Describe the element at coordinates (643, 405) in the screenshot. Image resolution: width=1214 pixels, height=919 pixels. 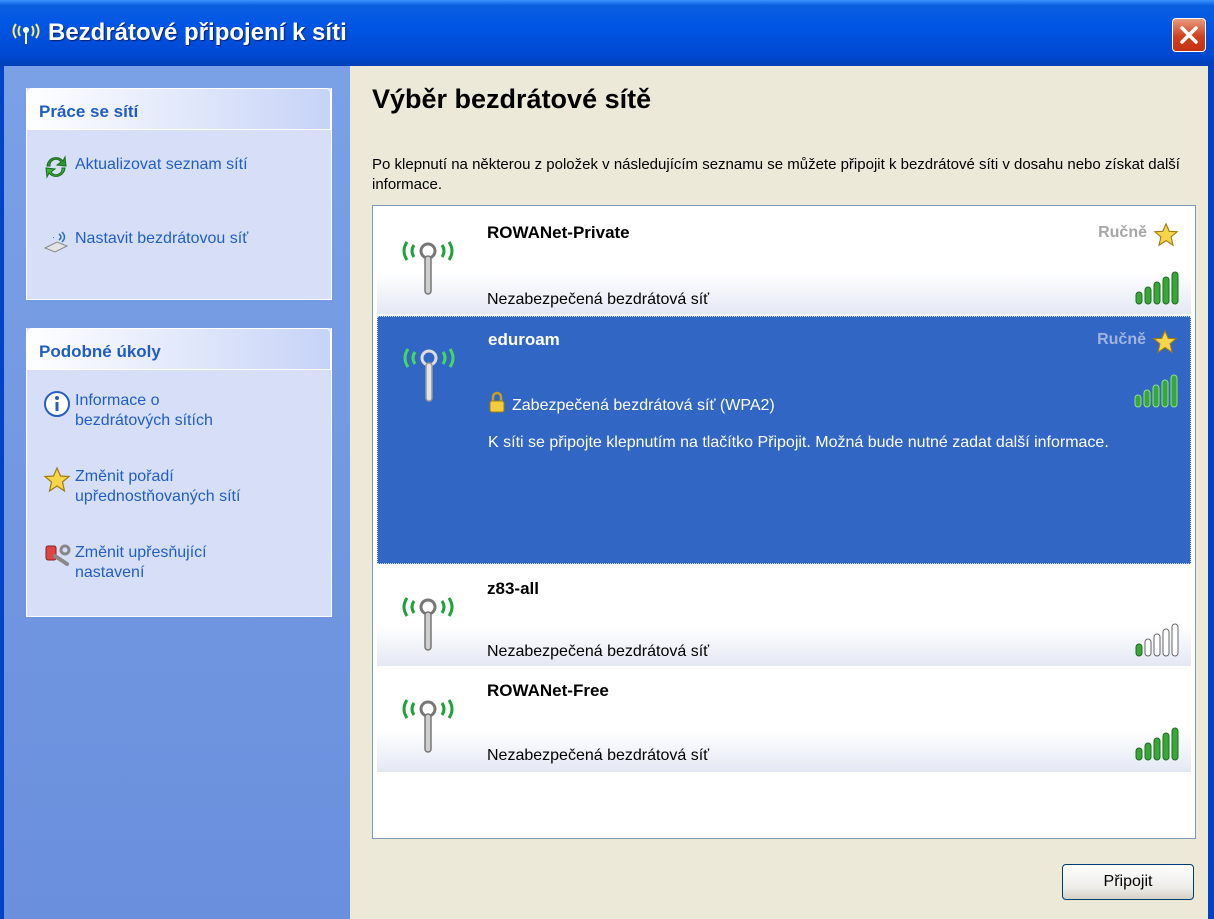
I see `security-label: Zabezpečená bezdrátová síť (WPA2)` at that location.